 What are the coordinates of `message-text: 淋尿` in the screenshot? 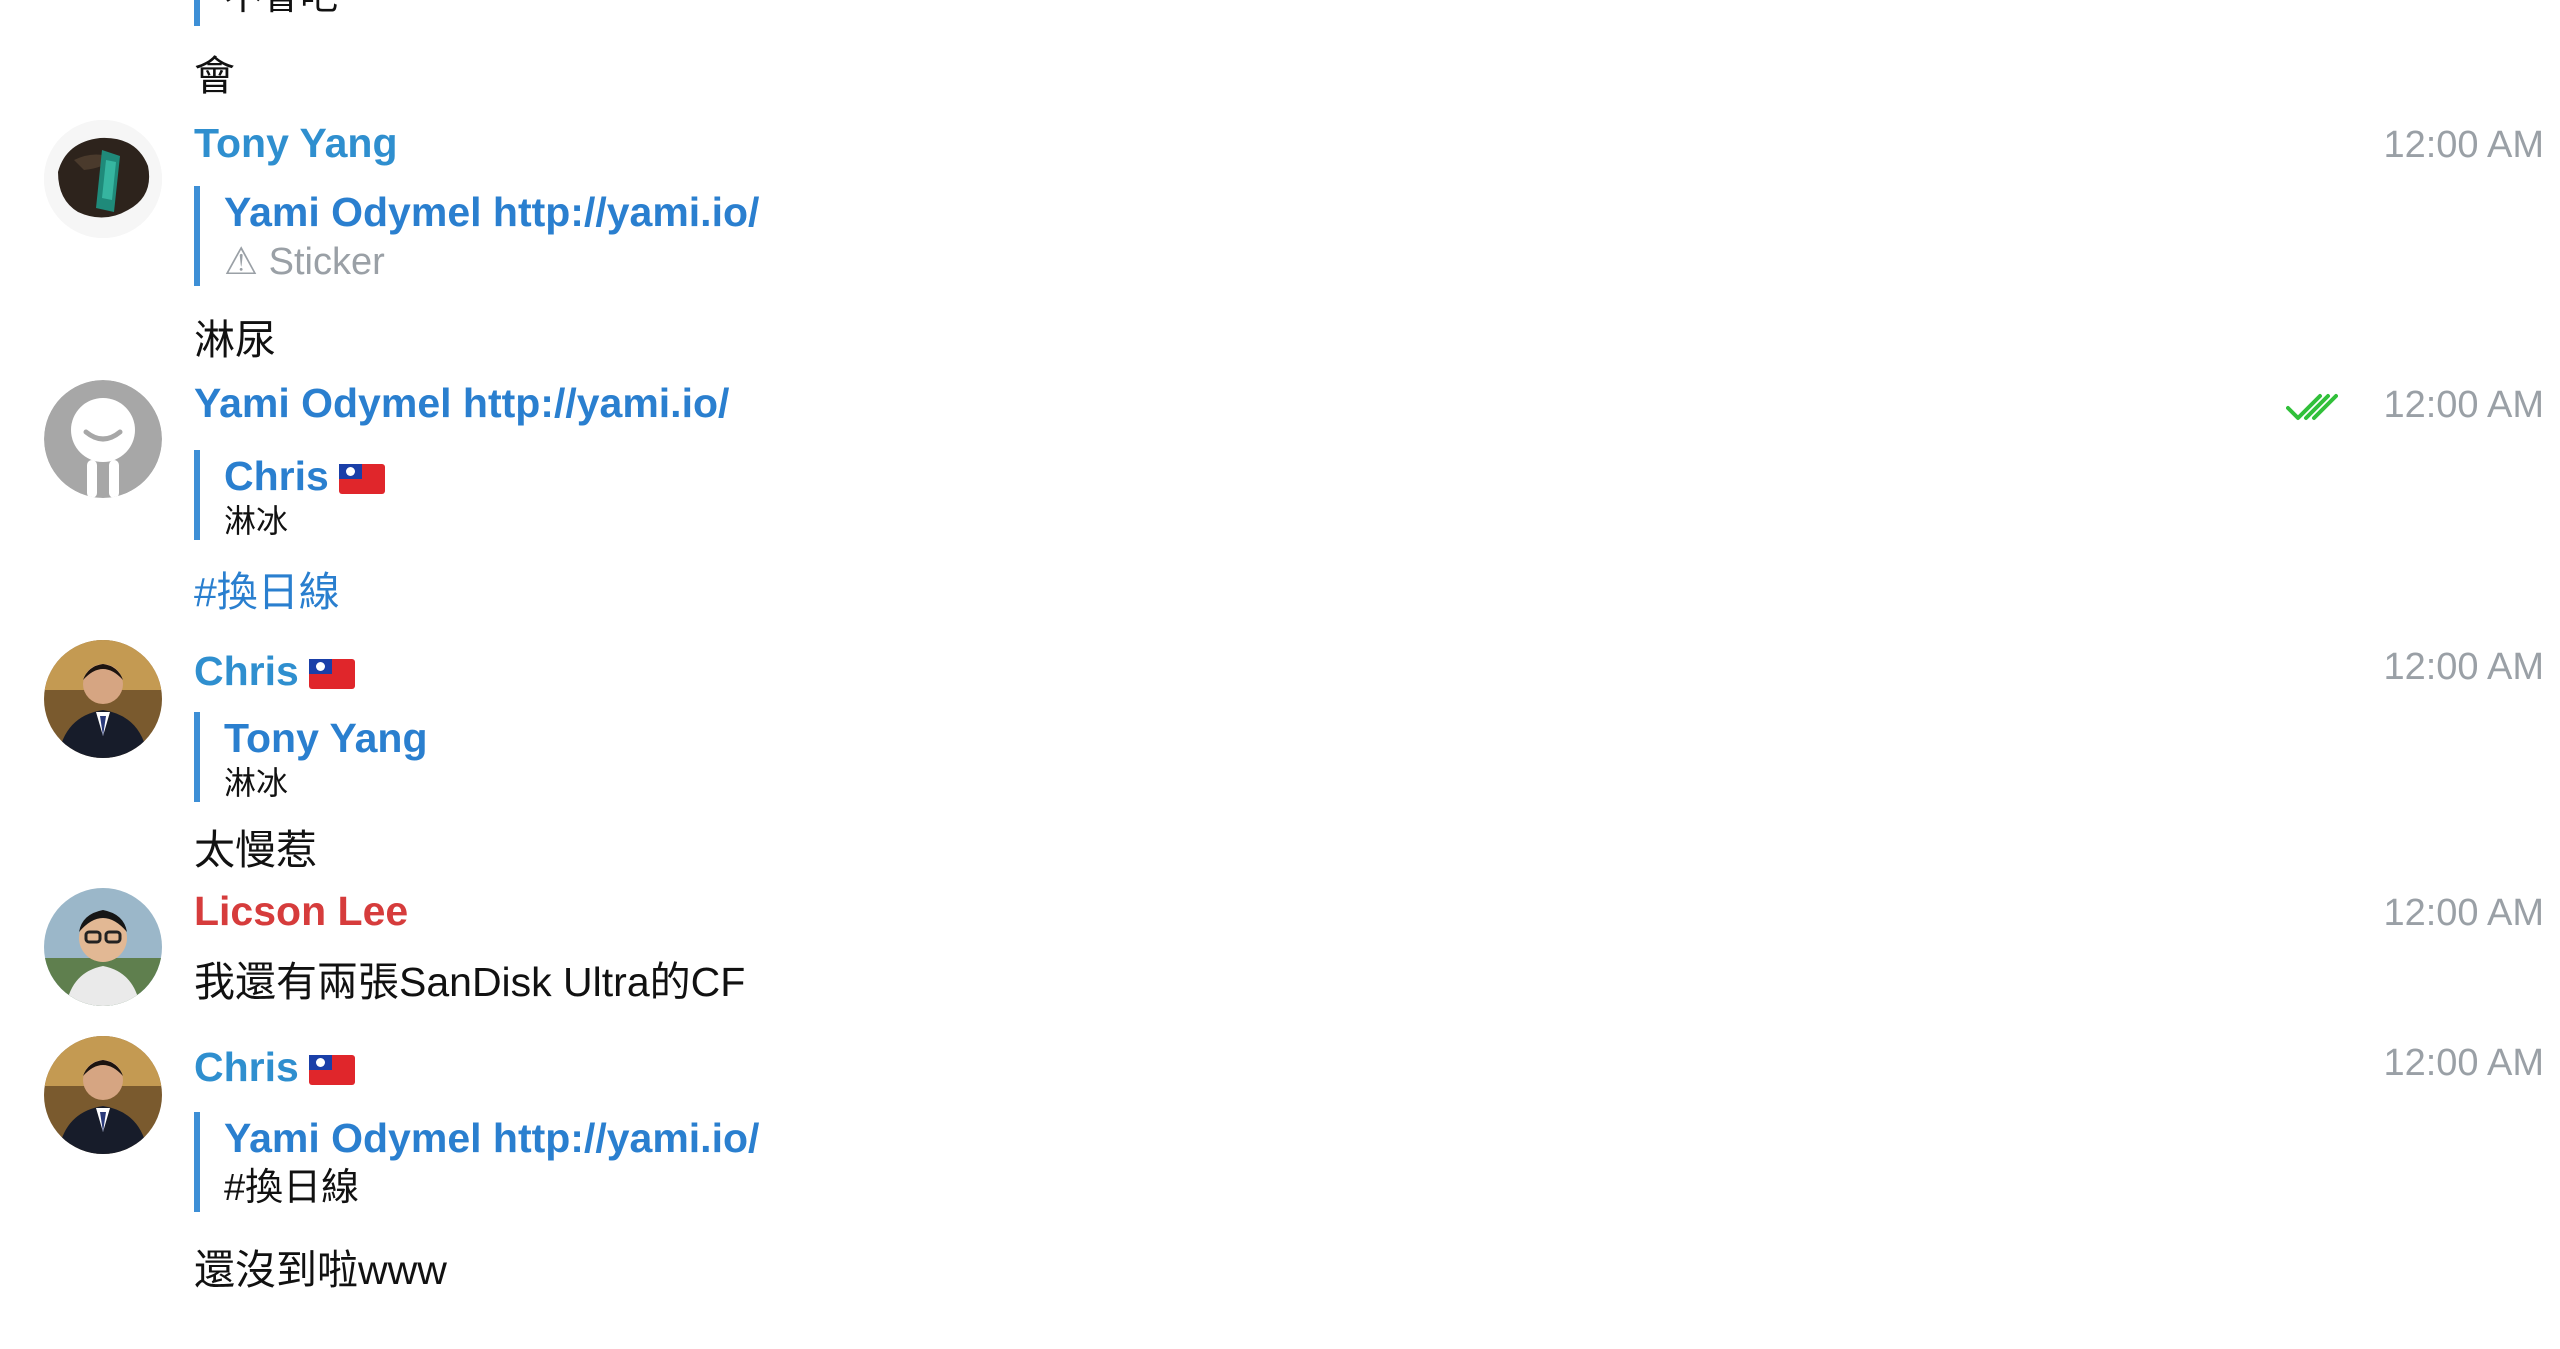 It's located at (235, 340).